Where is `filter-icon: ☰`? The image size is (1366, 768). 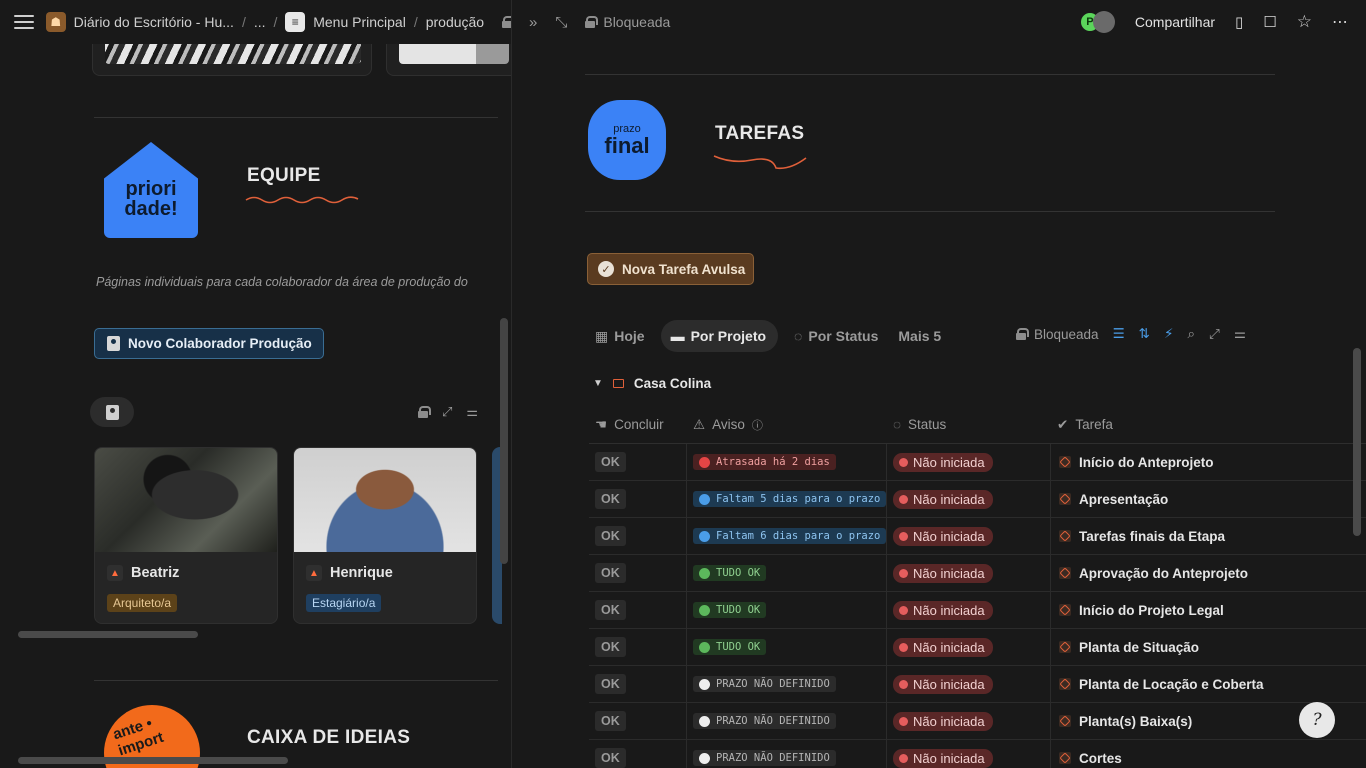
filter-icon: ☰ is located at coordinates (1119, 334).